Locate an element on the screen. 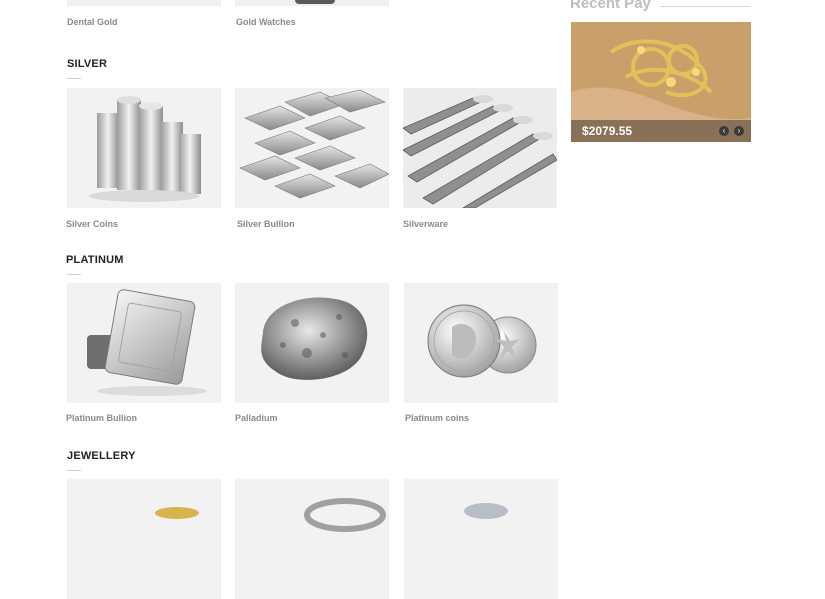 This screenshot has width=825, height=599. silver-coins-caption: Silver Coins is located at coordinates (92, 224).